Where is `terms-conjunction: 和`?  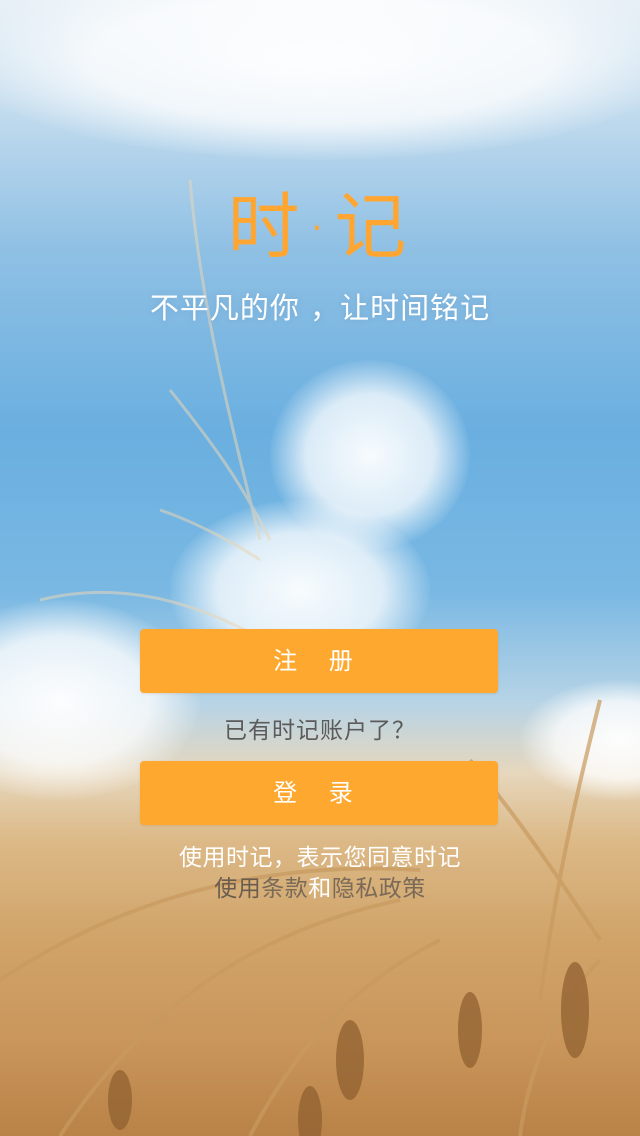 terms-conjunction: 和 is located at coordinates (320, 889).